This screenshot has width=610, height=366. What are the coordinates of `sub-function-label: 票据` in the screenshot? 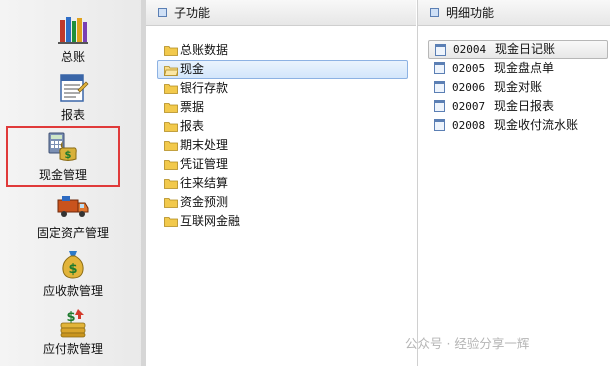 It's located at (192, 107).